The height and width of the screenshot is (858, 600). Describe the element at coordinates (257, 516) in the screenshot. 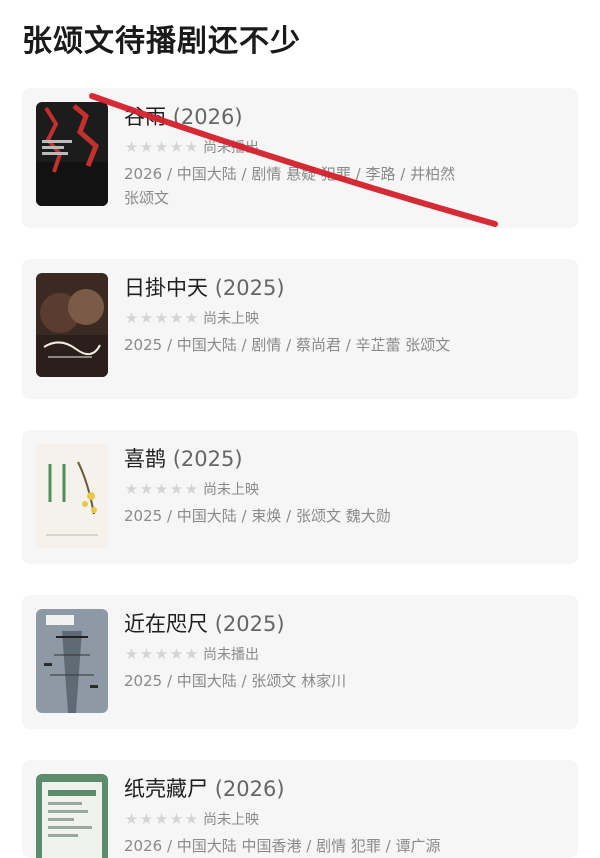

I see `movie-meta: 2025 / 中国大陆 / 束焕 / 张颂文 魏大勋` at that location.